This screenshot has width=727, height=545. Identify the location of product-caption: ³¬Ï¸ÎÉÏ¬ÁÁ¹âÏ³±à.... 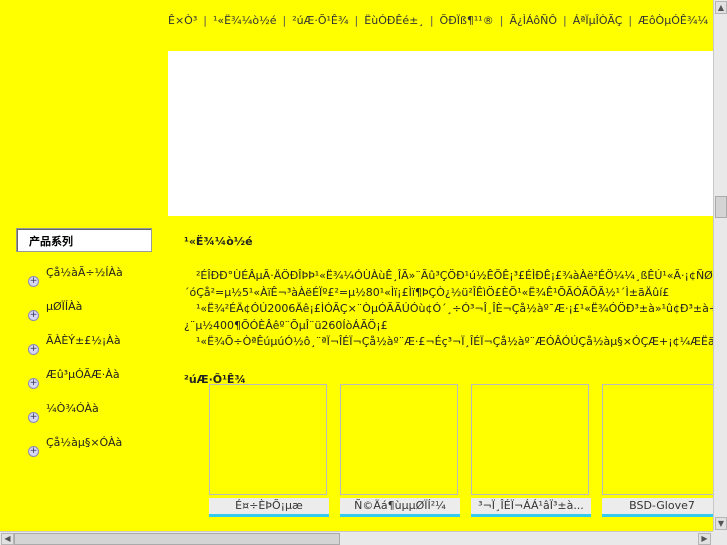
(531, 507).